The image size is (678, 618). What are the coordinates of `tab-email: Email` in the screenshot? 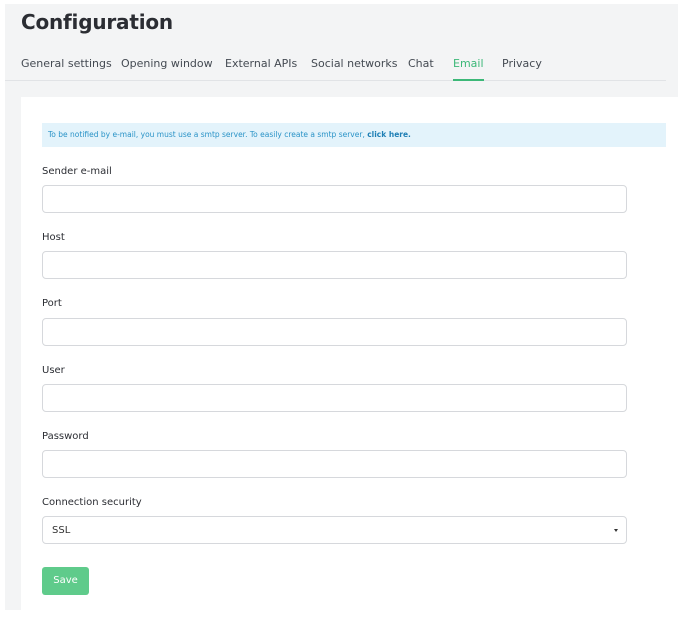 It's located at (468, 68).